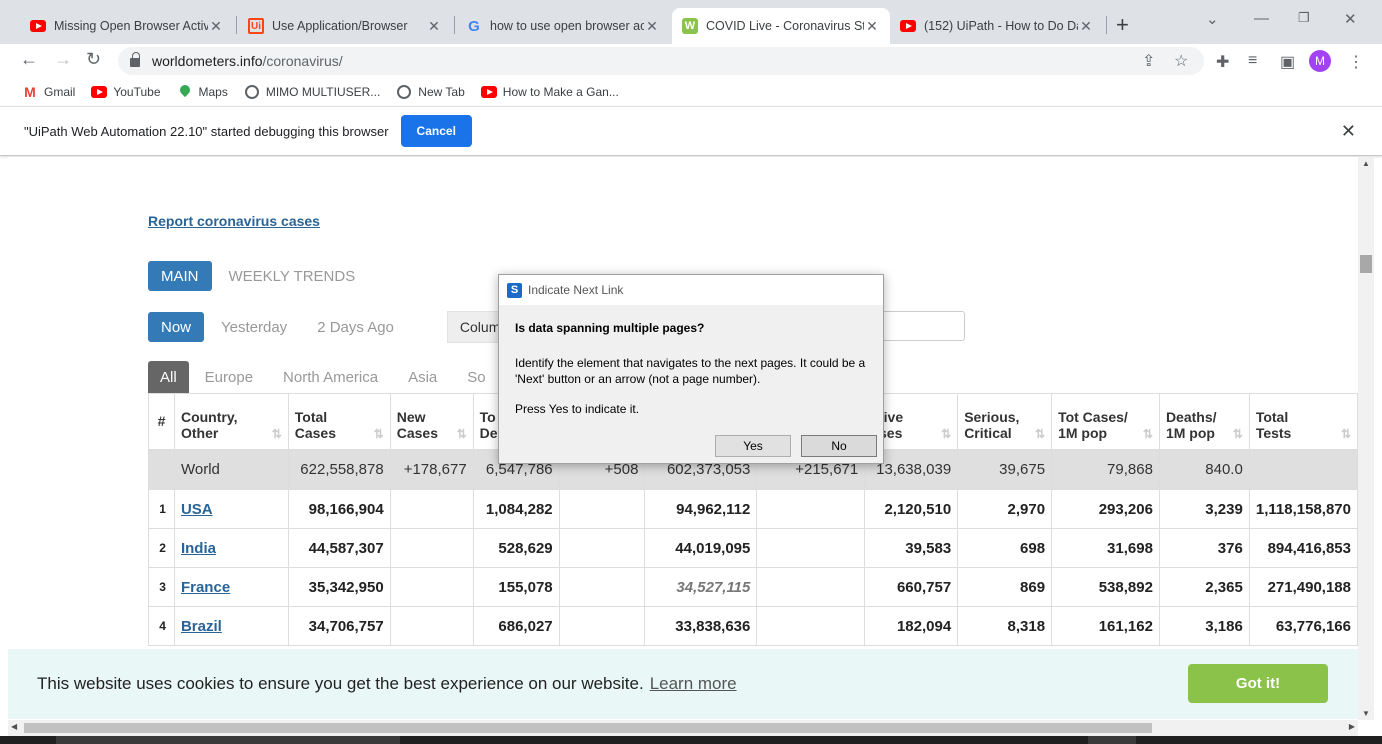 This screenshot has height=744, width=1382. I want to click on column-header: Total Tests ⇅, so click(1303, 422).